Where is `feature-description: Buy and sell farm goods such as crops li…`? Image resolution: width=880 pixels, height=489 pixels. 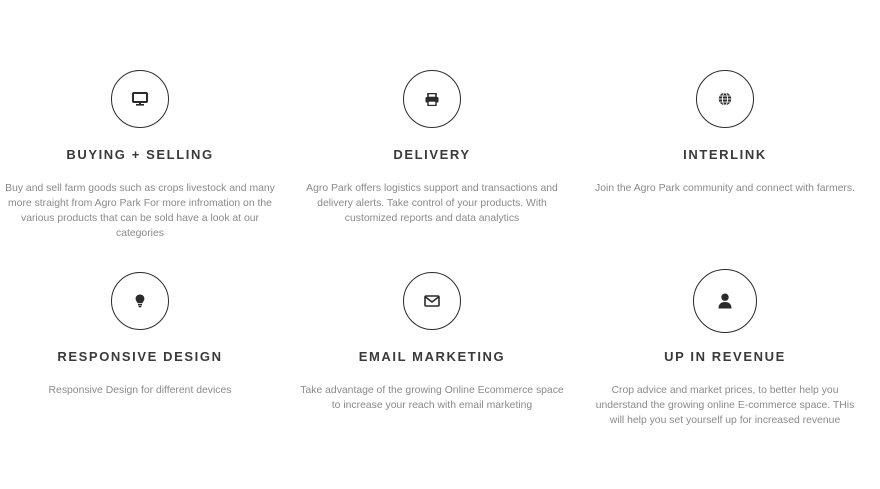
feature-description: Buy and sell farm goods such as crops li… is located at coordinates (140, 211).